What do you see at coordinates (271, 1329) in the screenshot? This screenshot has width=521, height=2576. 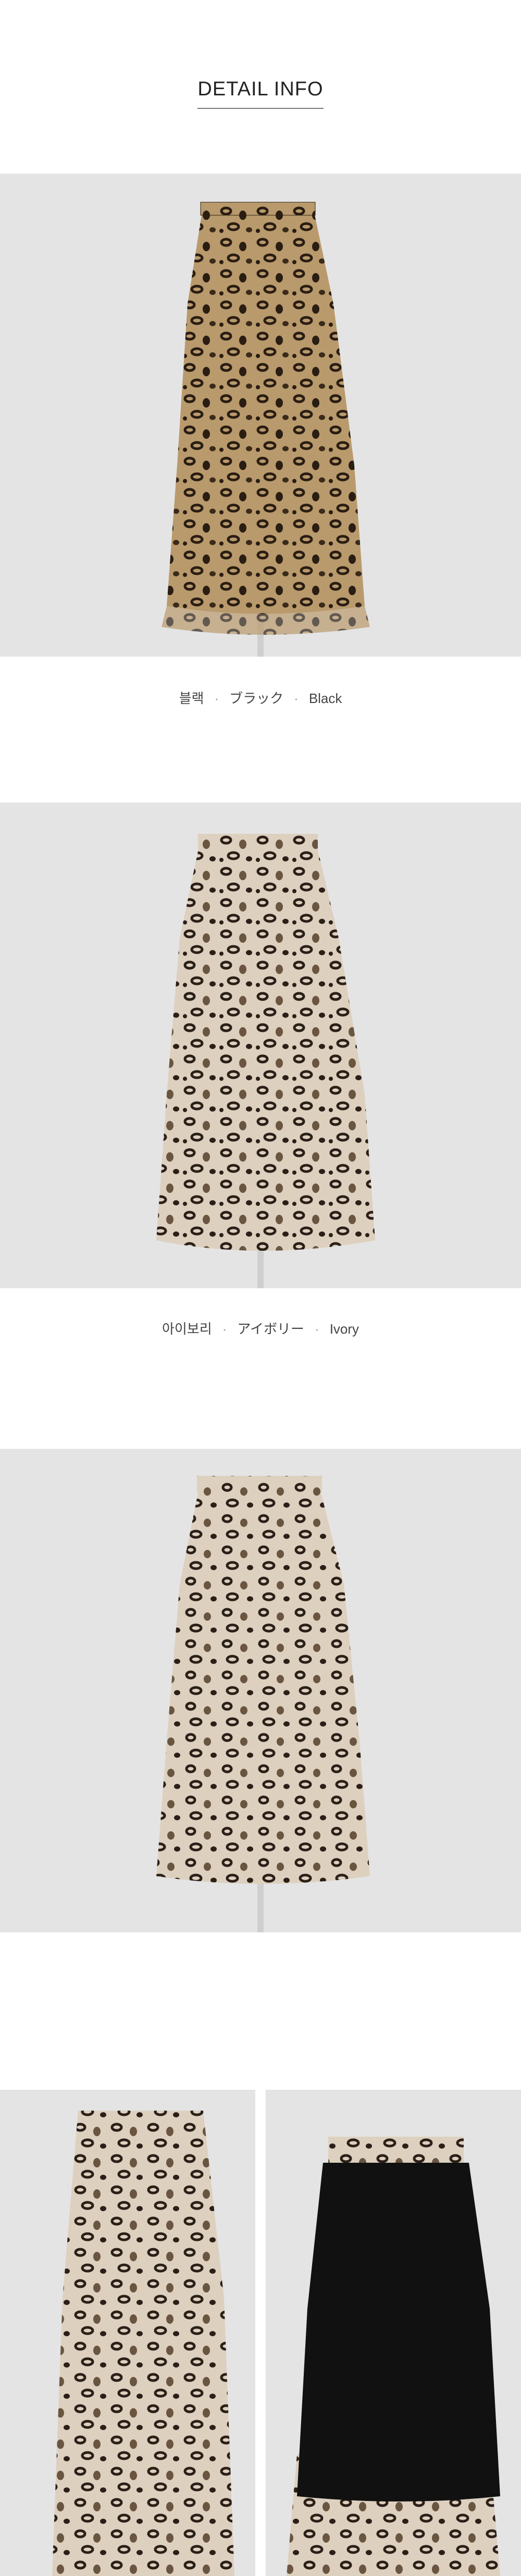 I see `caption-japanese: アイボリー` at bounding box center [271, 1329].